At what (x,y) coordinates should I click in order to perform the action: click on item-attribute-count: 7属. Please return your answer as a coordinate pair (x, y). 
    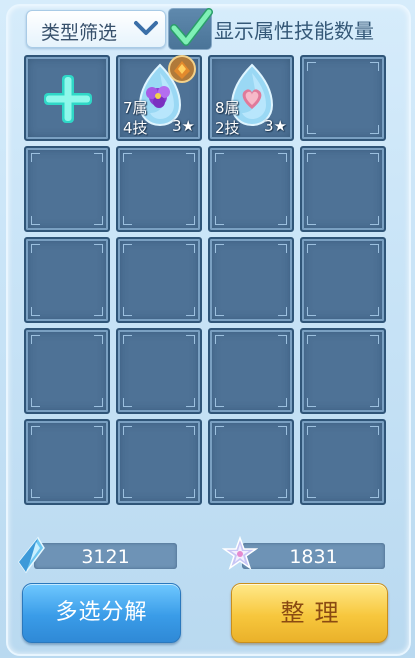
    Looking at the image, I should click on (135, 108).